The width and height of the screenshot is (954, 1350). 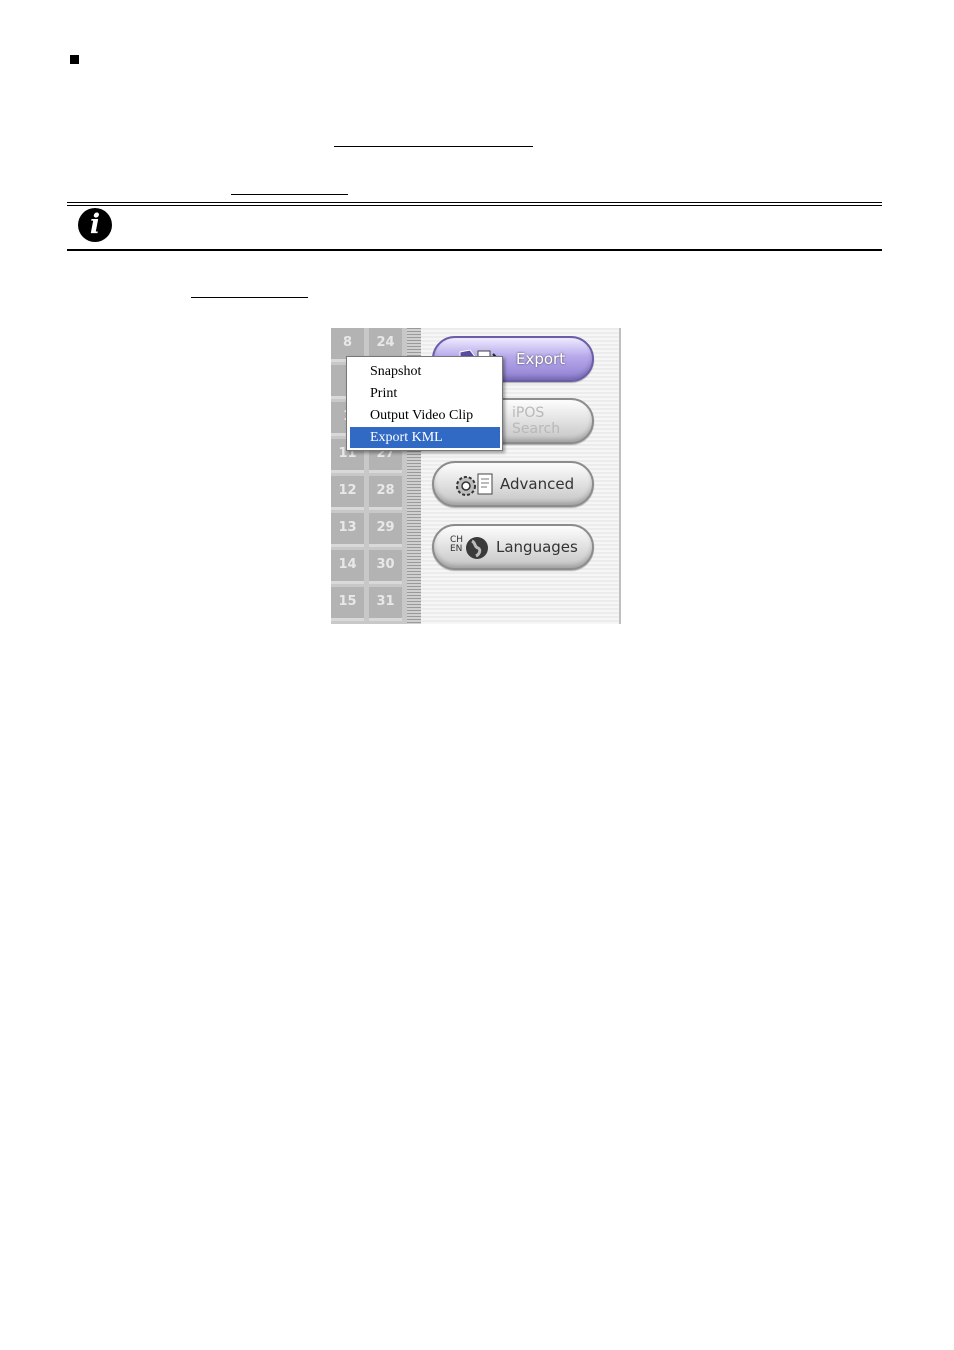 I want to click on channel-cell: 13, so click(x=347, y=530).